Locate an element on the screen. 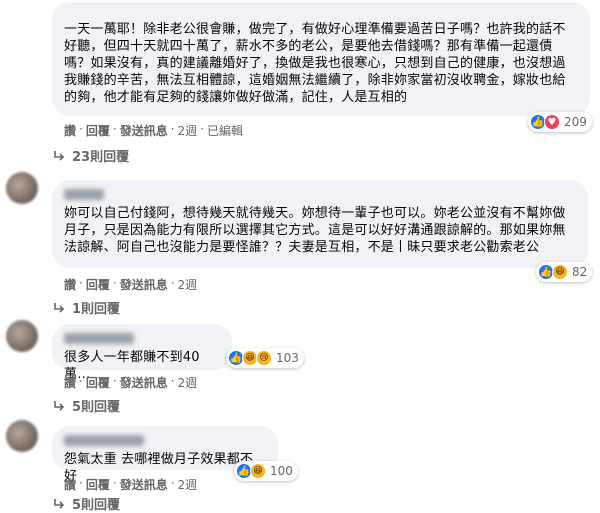  replies-count: 23則回覆 is located at coordinates (101, 157).